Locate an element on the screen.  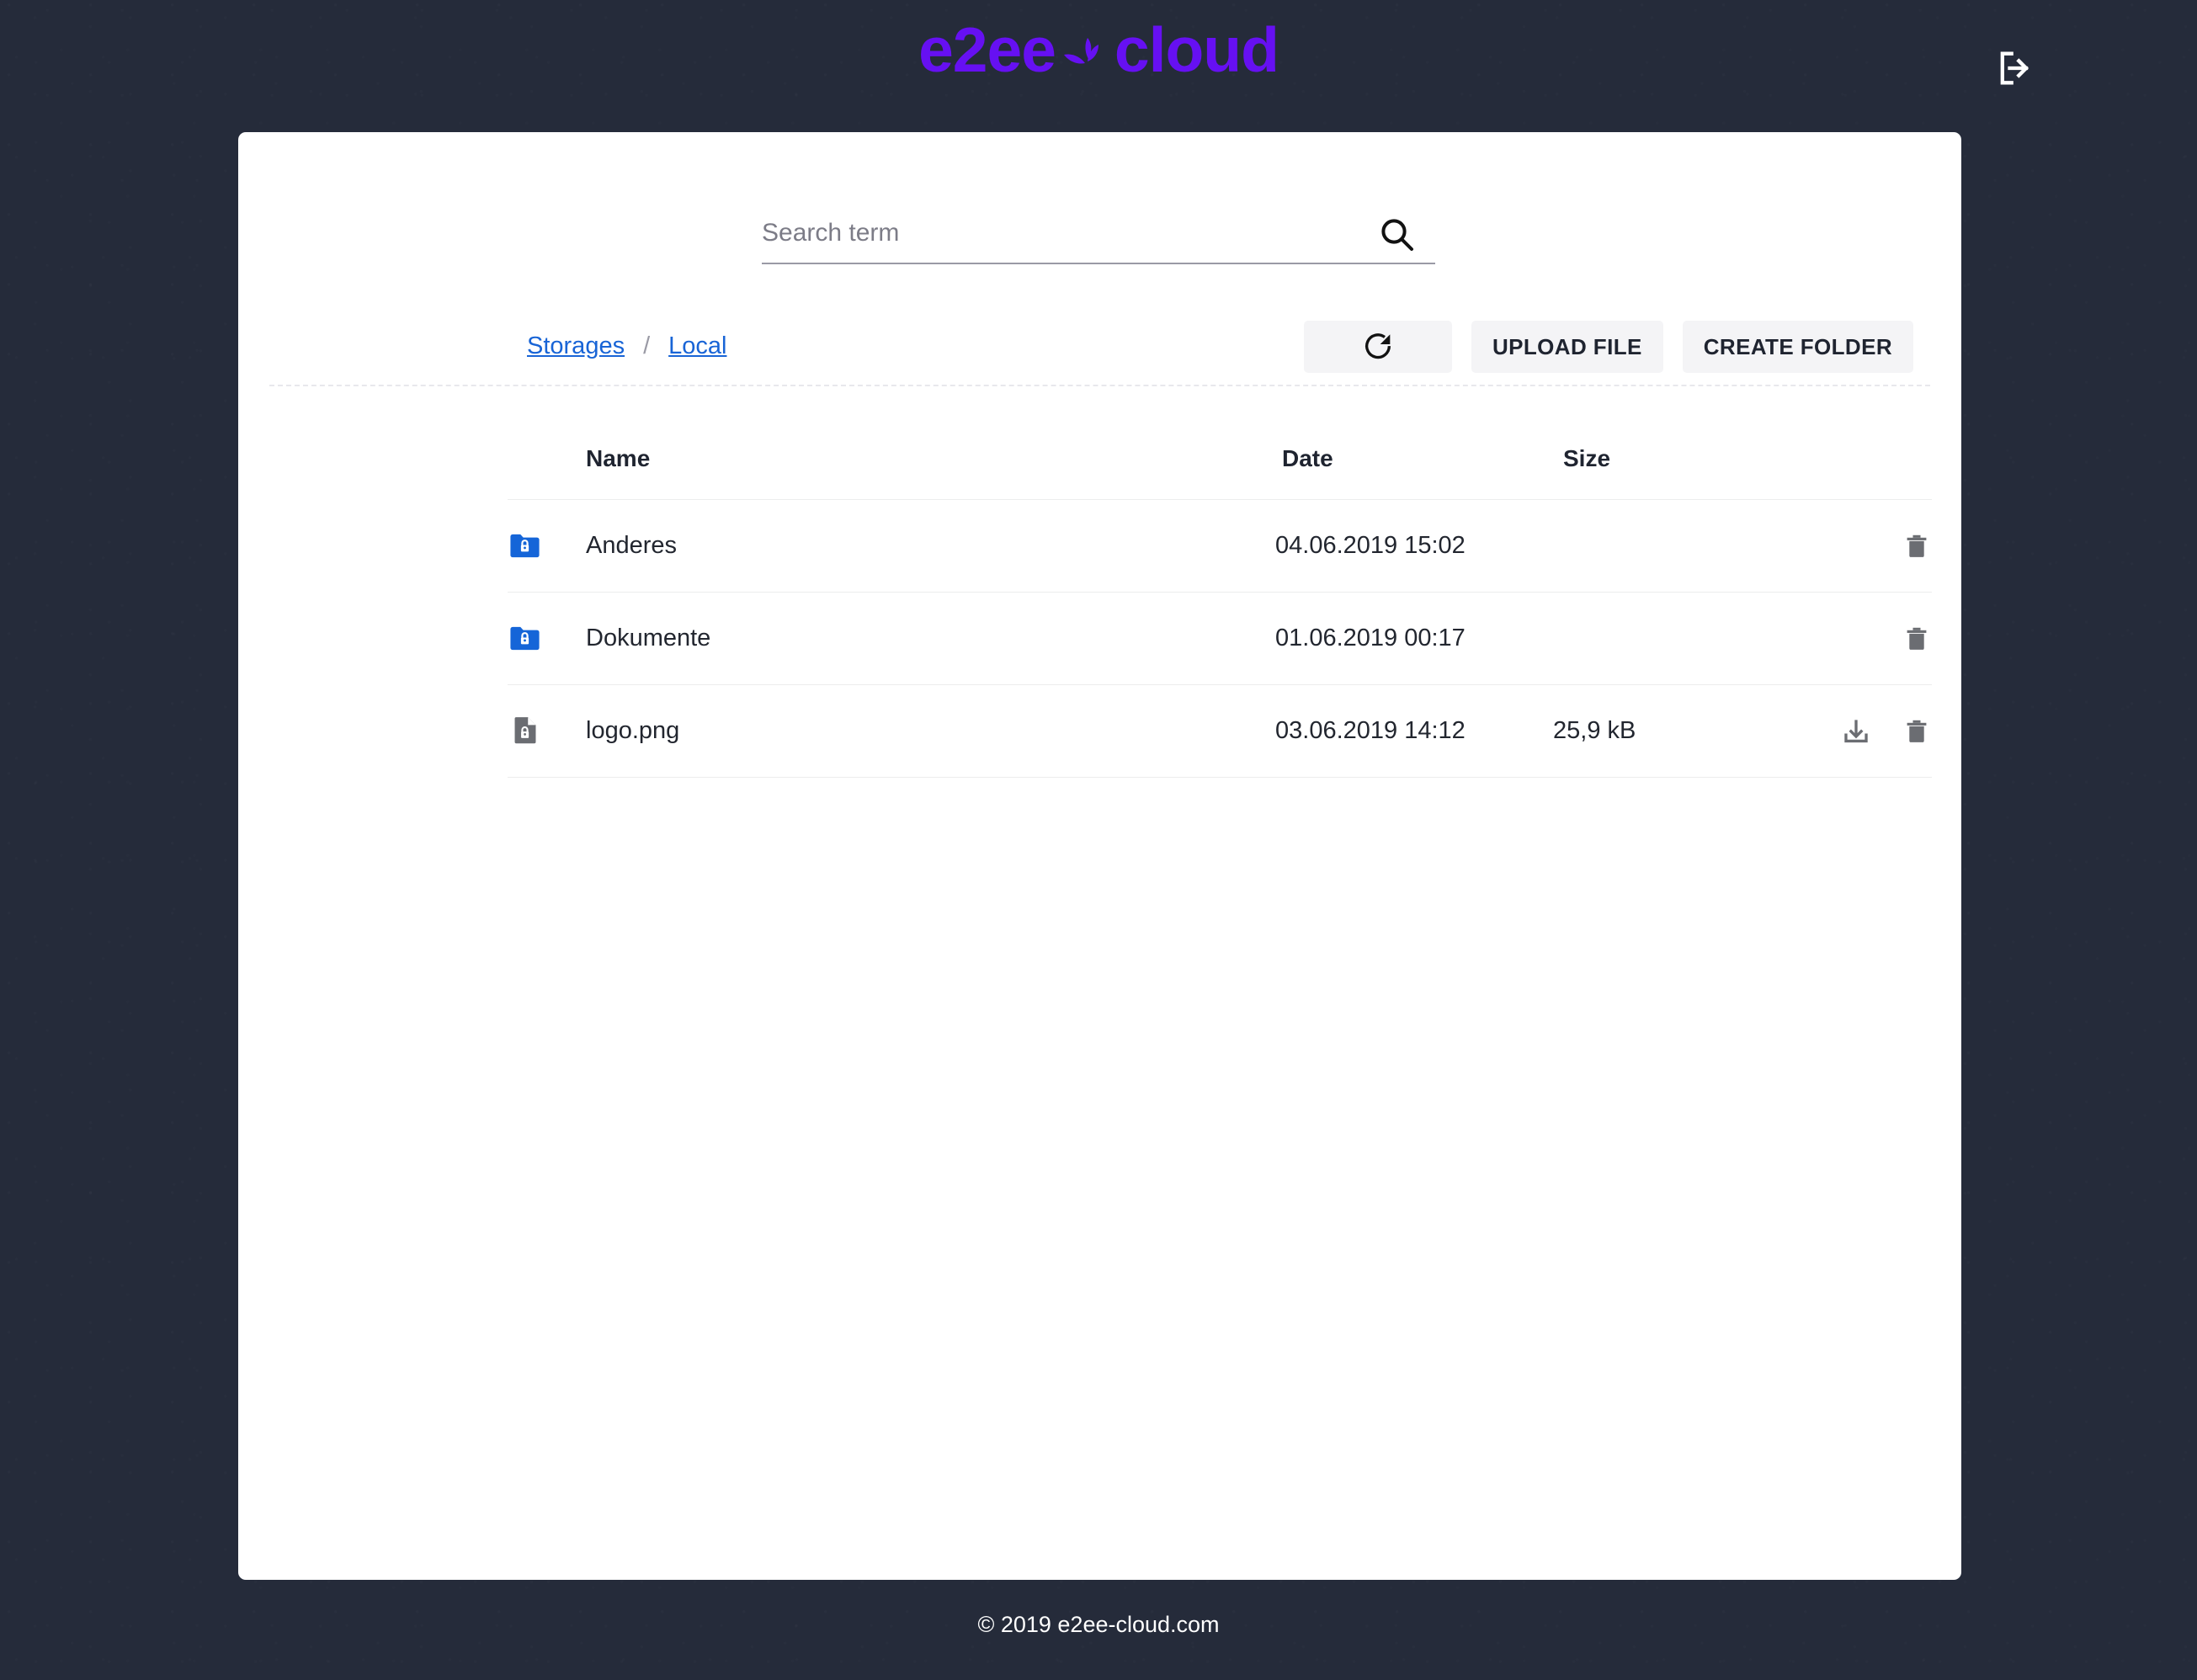
table-header-size: Size is located at coordinates (1587, 458).